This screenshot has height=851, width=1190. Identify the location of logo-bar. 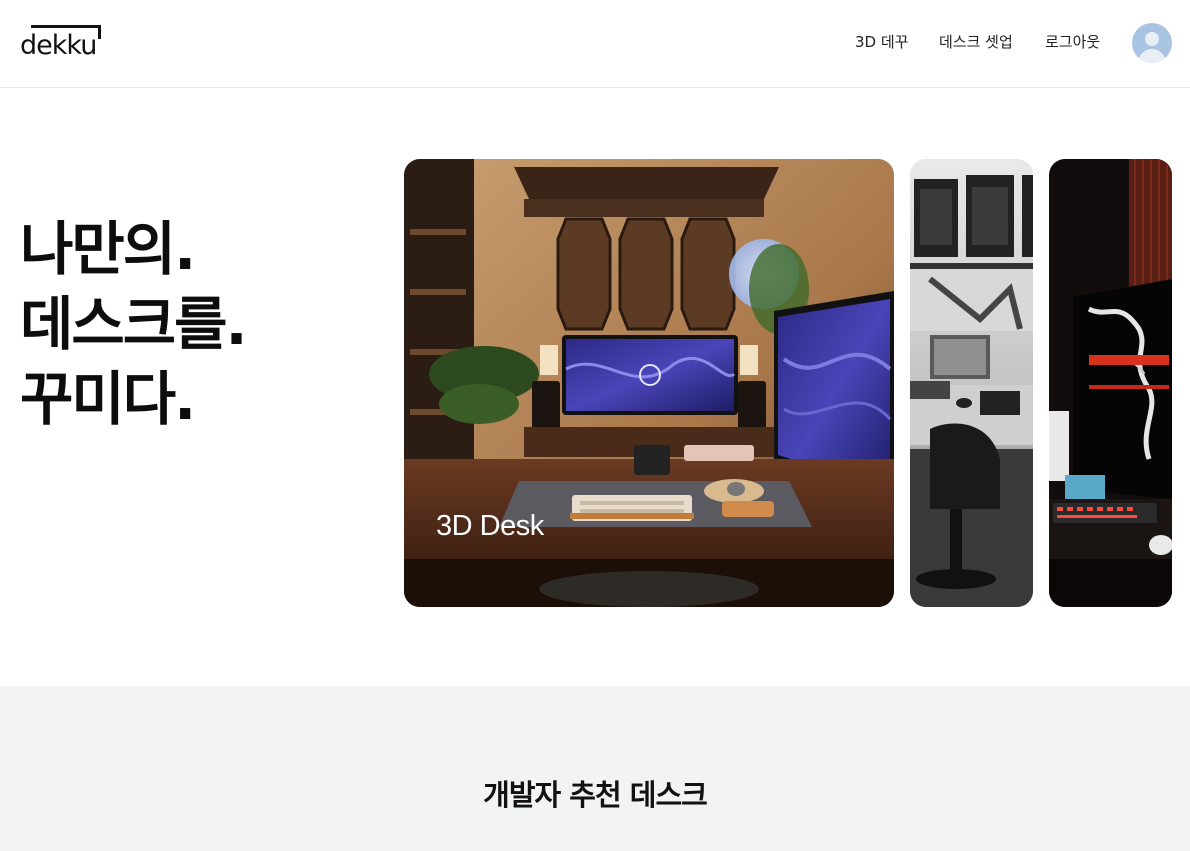
(66, 26).